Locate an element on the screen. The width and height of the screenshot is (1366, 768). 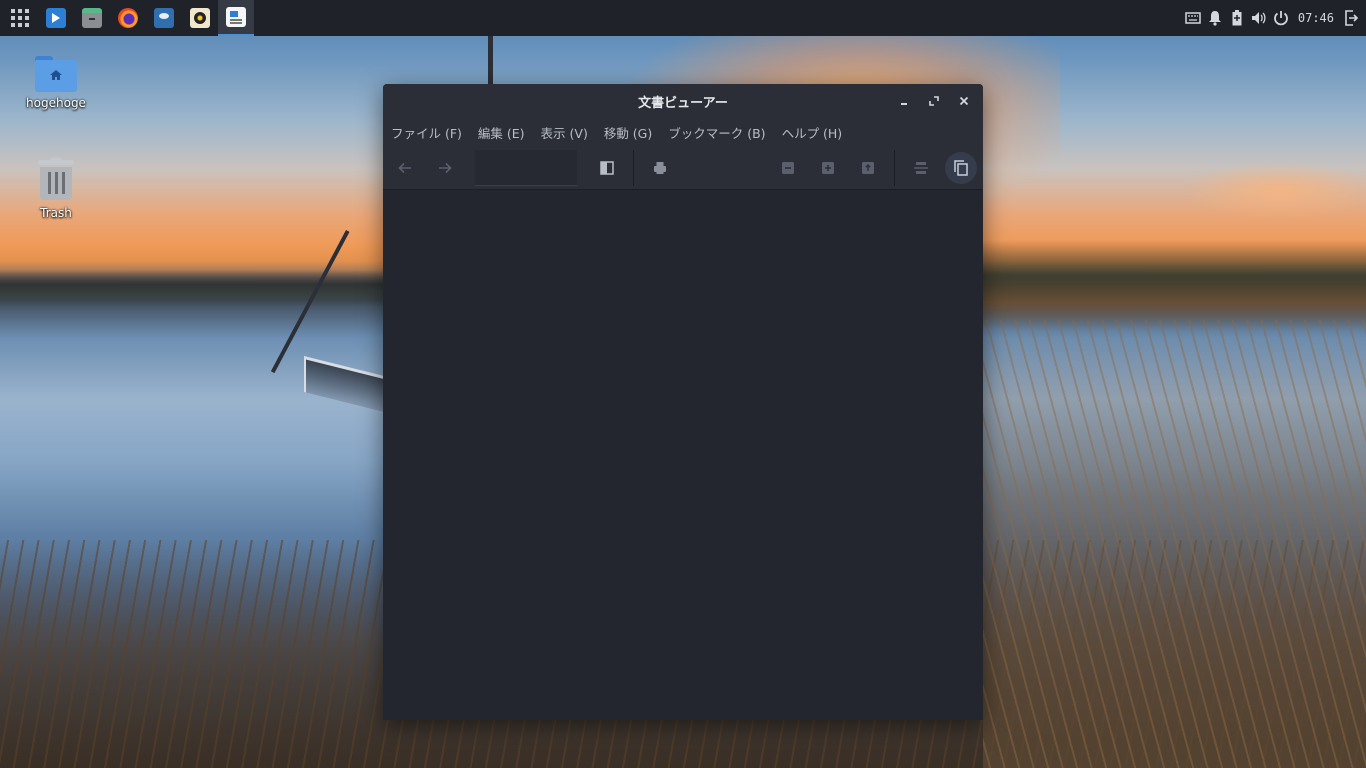
minimize-icon is located at coordinates (904, 104).